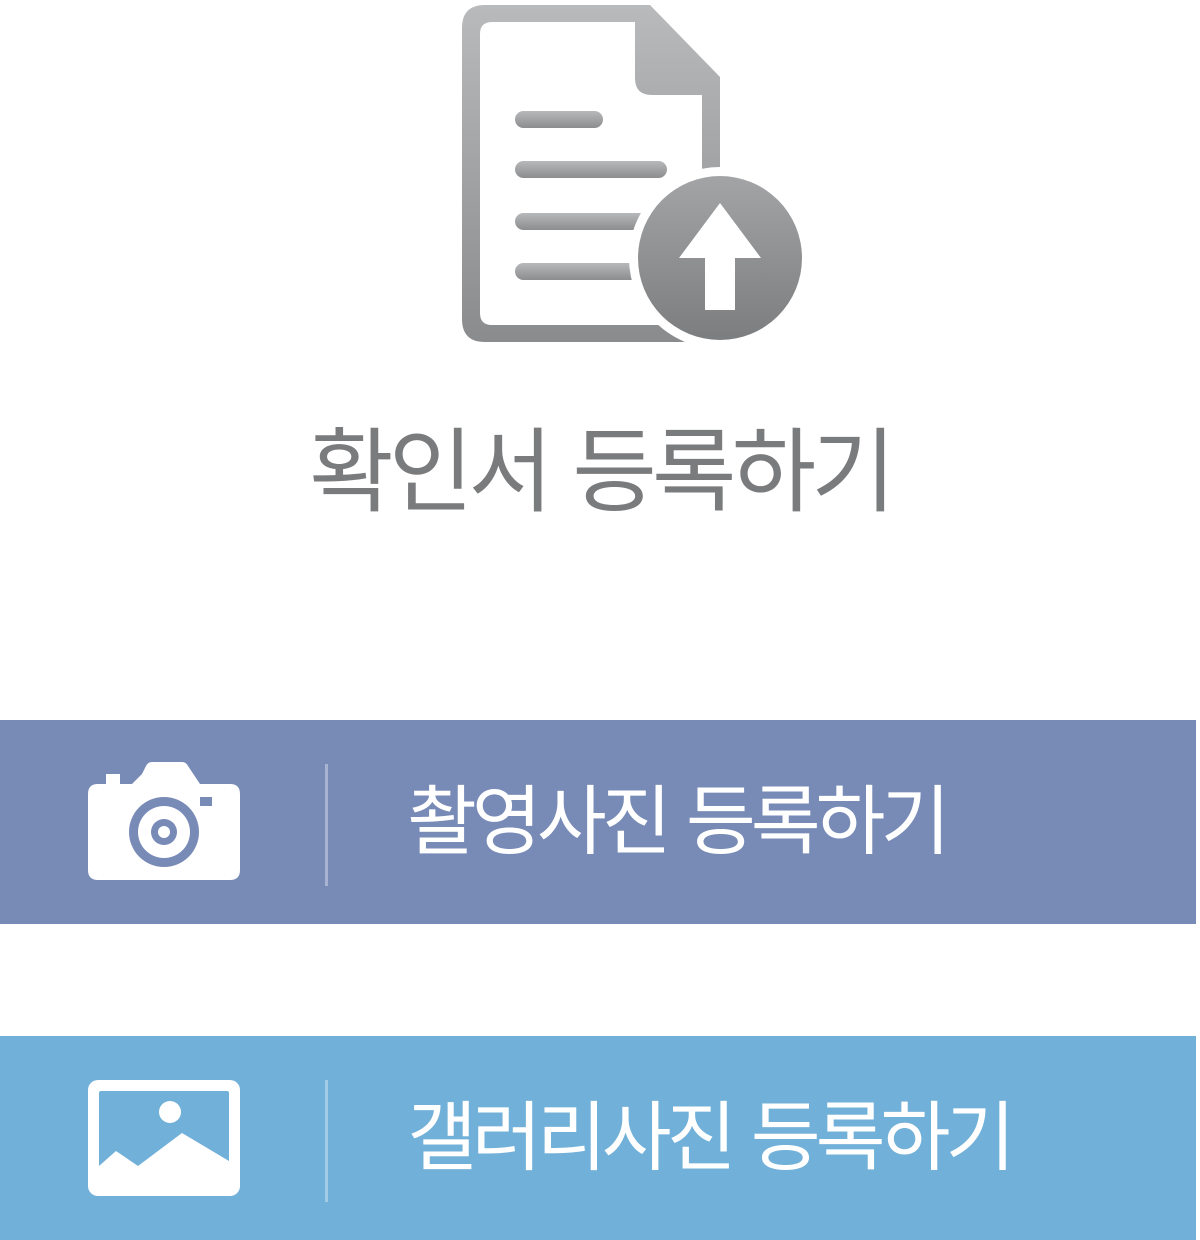 This screenshot has width=1200, height=1240. Describe the element at coordinates (164, 1138) in the screenshot. I see `image-icon` at that location.